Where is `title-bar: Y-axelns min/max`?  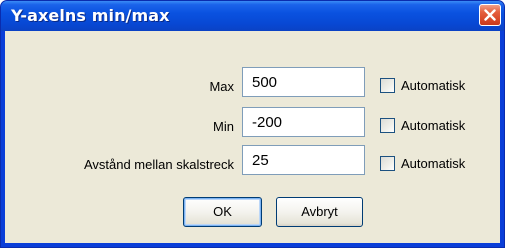
title-bar: Y-axelns min/max is located at coordinates (252, 16).